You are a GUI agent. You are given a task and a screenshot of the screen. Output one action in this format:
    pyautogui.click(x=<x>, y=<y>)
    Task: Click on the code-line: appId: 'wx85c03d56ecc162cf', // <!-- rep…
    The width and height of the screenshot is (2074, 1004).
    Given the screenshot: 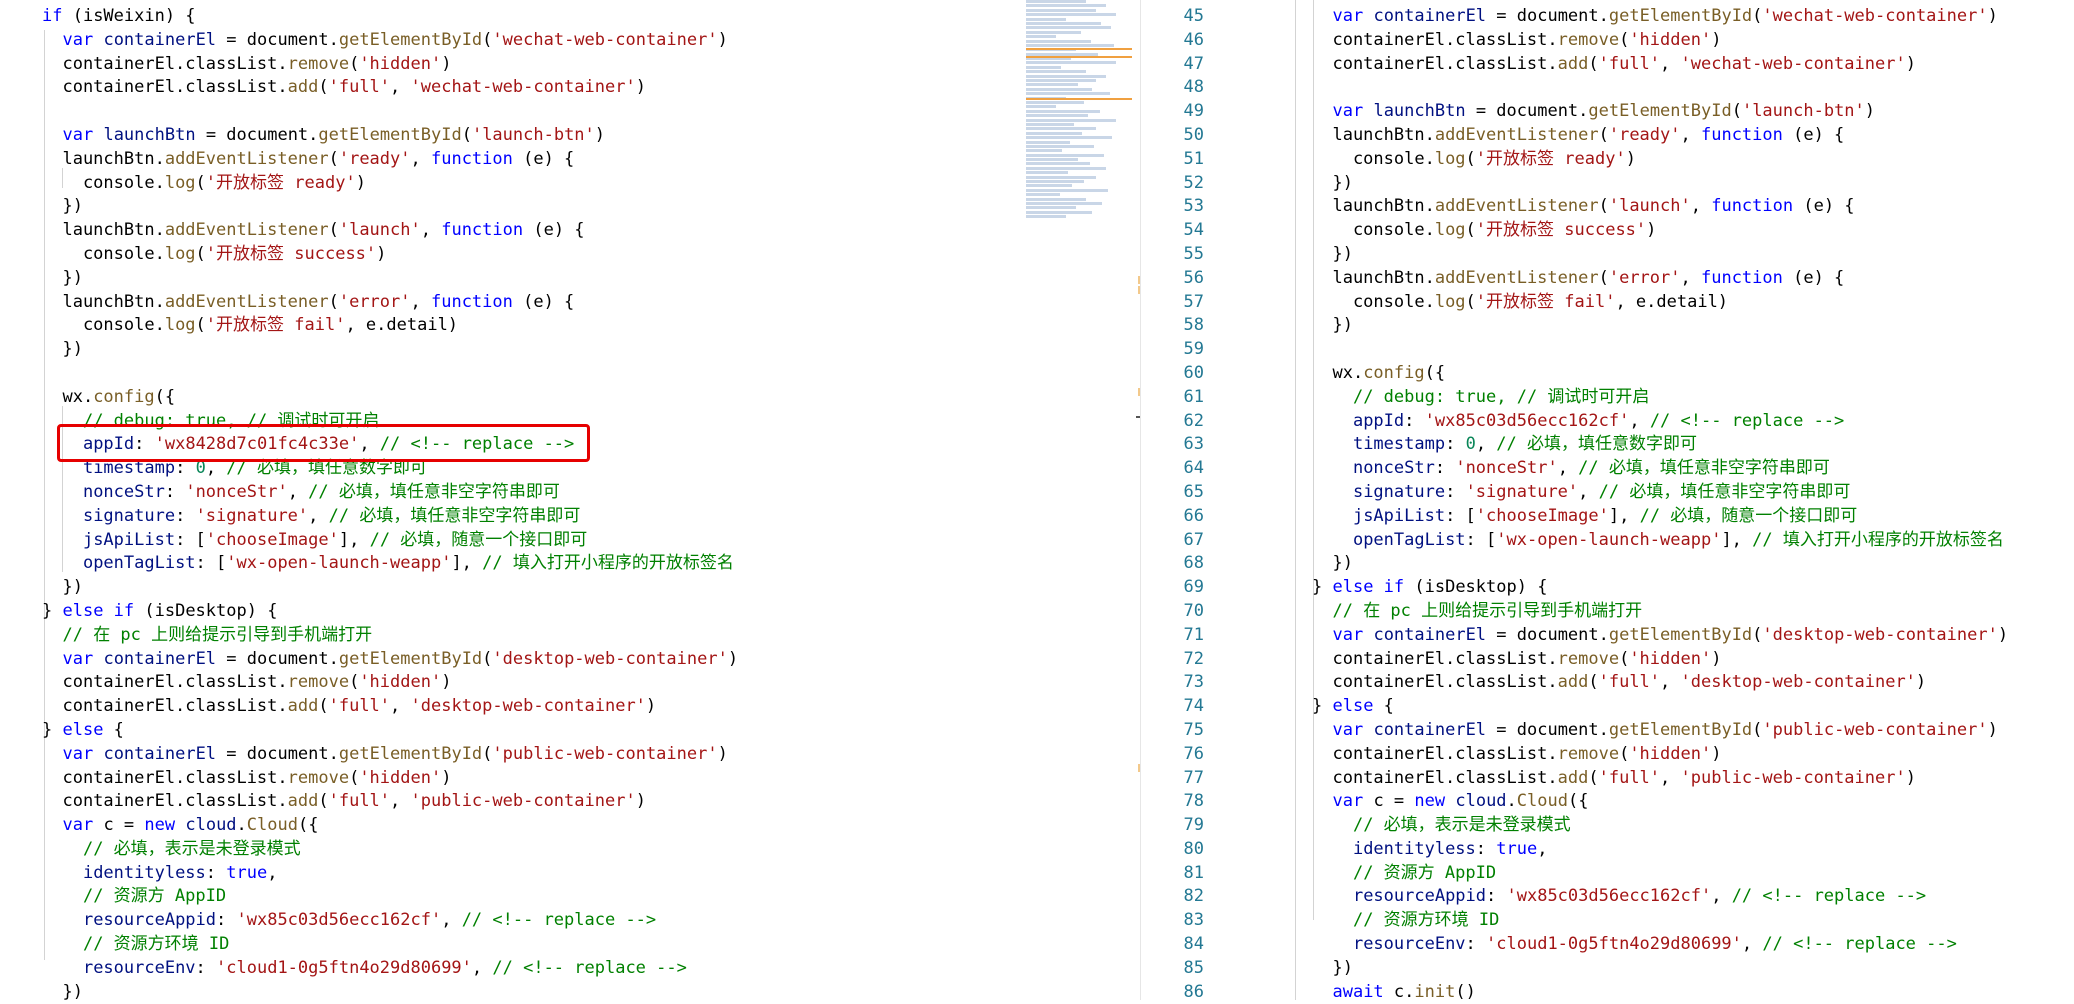 What is the action you would take?
    pyautogui.click(x=1660, y=422)
    